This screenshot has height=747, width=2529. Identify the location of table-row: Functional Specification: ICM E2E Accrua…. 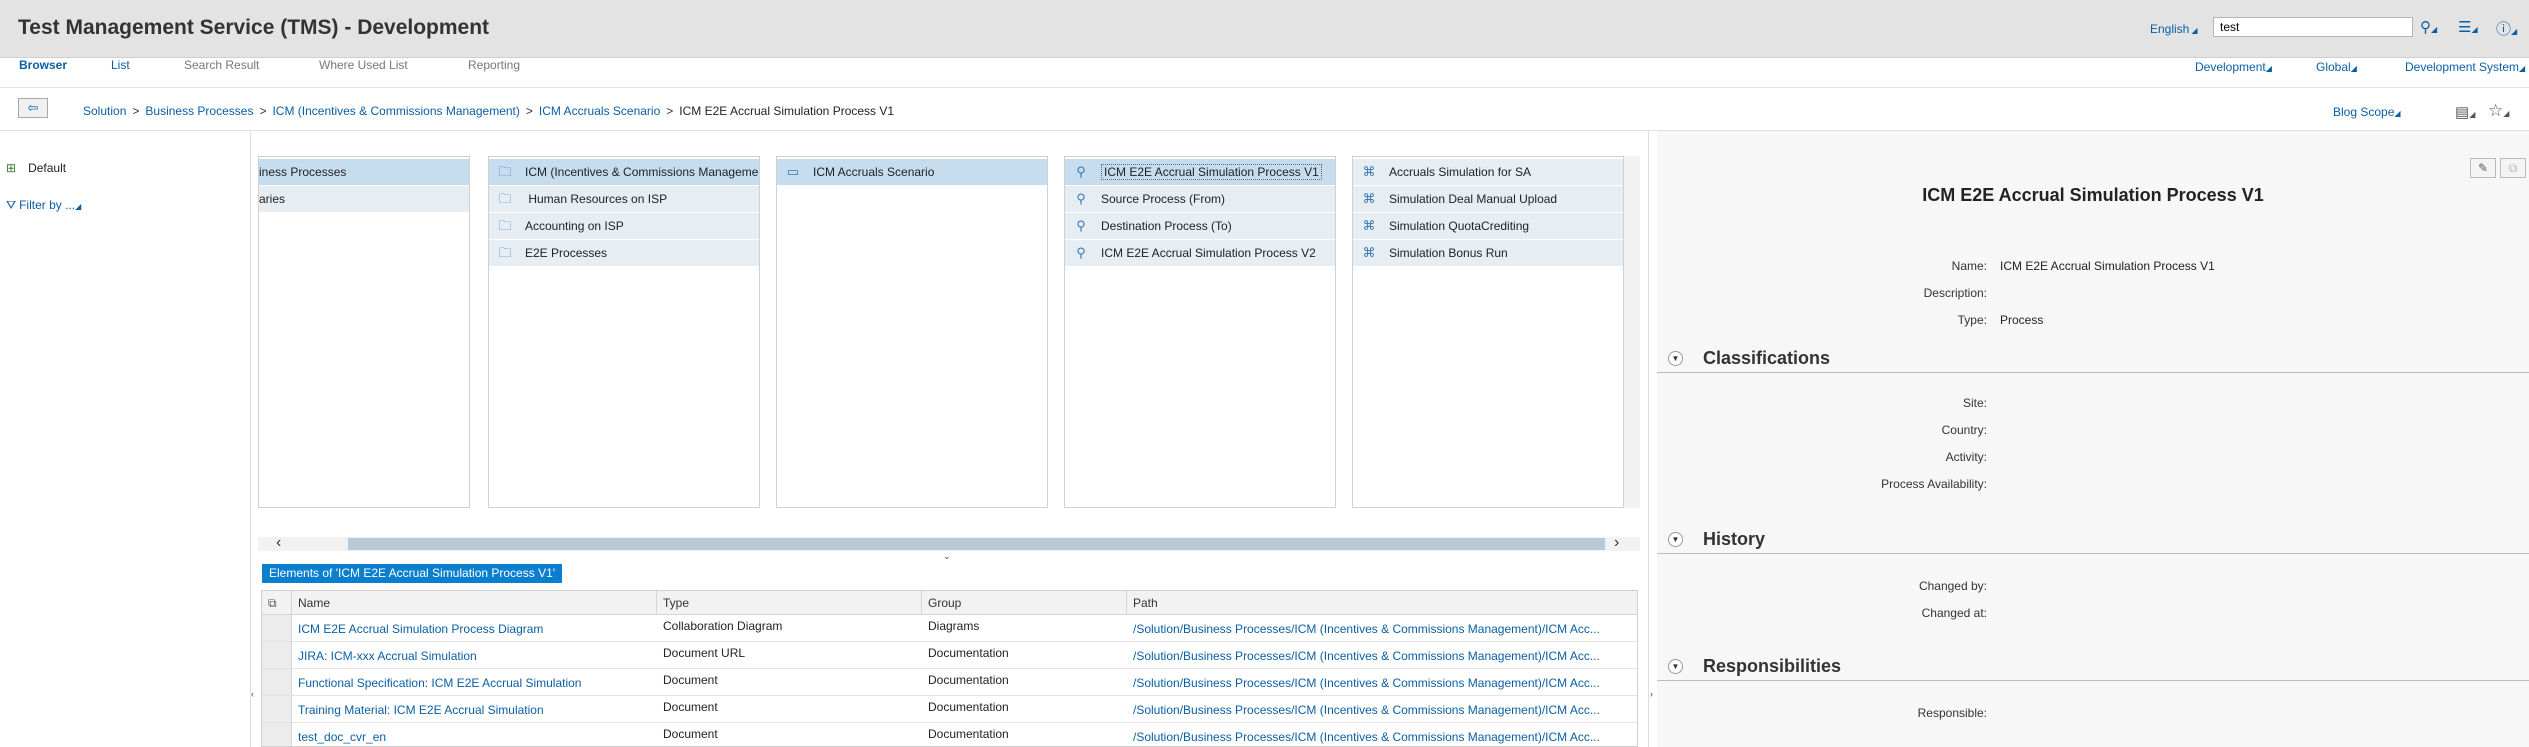
(949, 682).